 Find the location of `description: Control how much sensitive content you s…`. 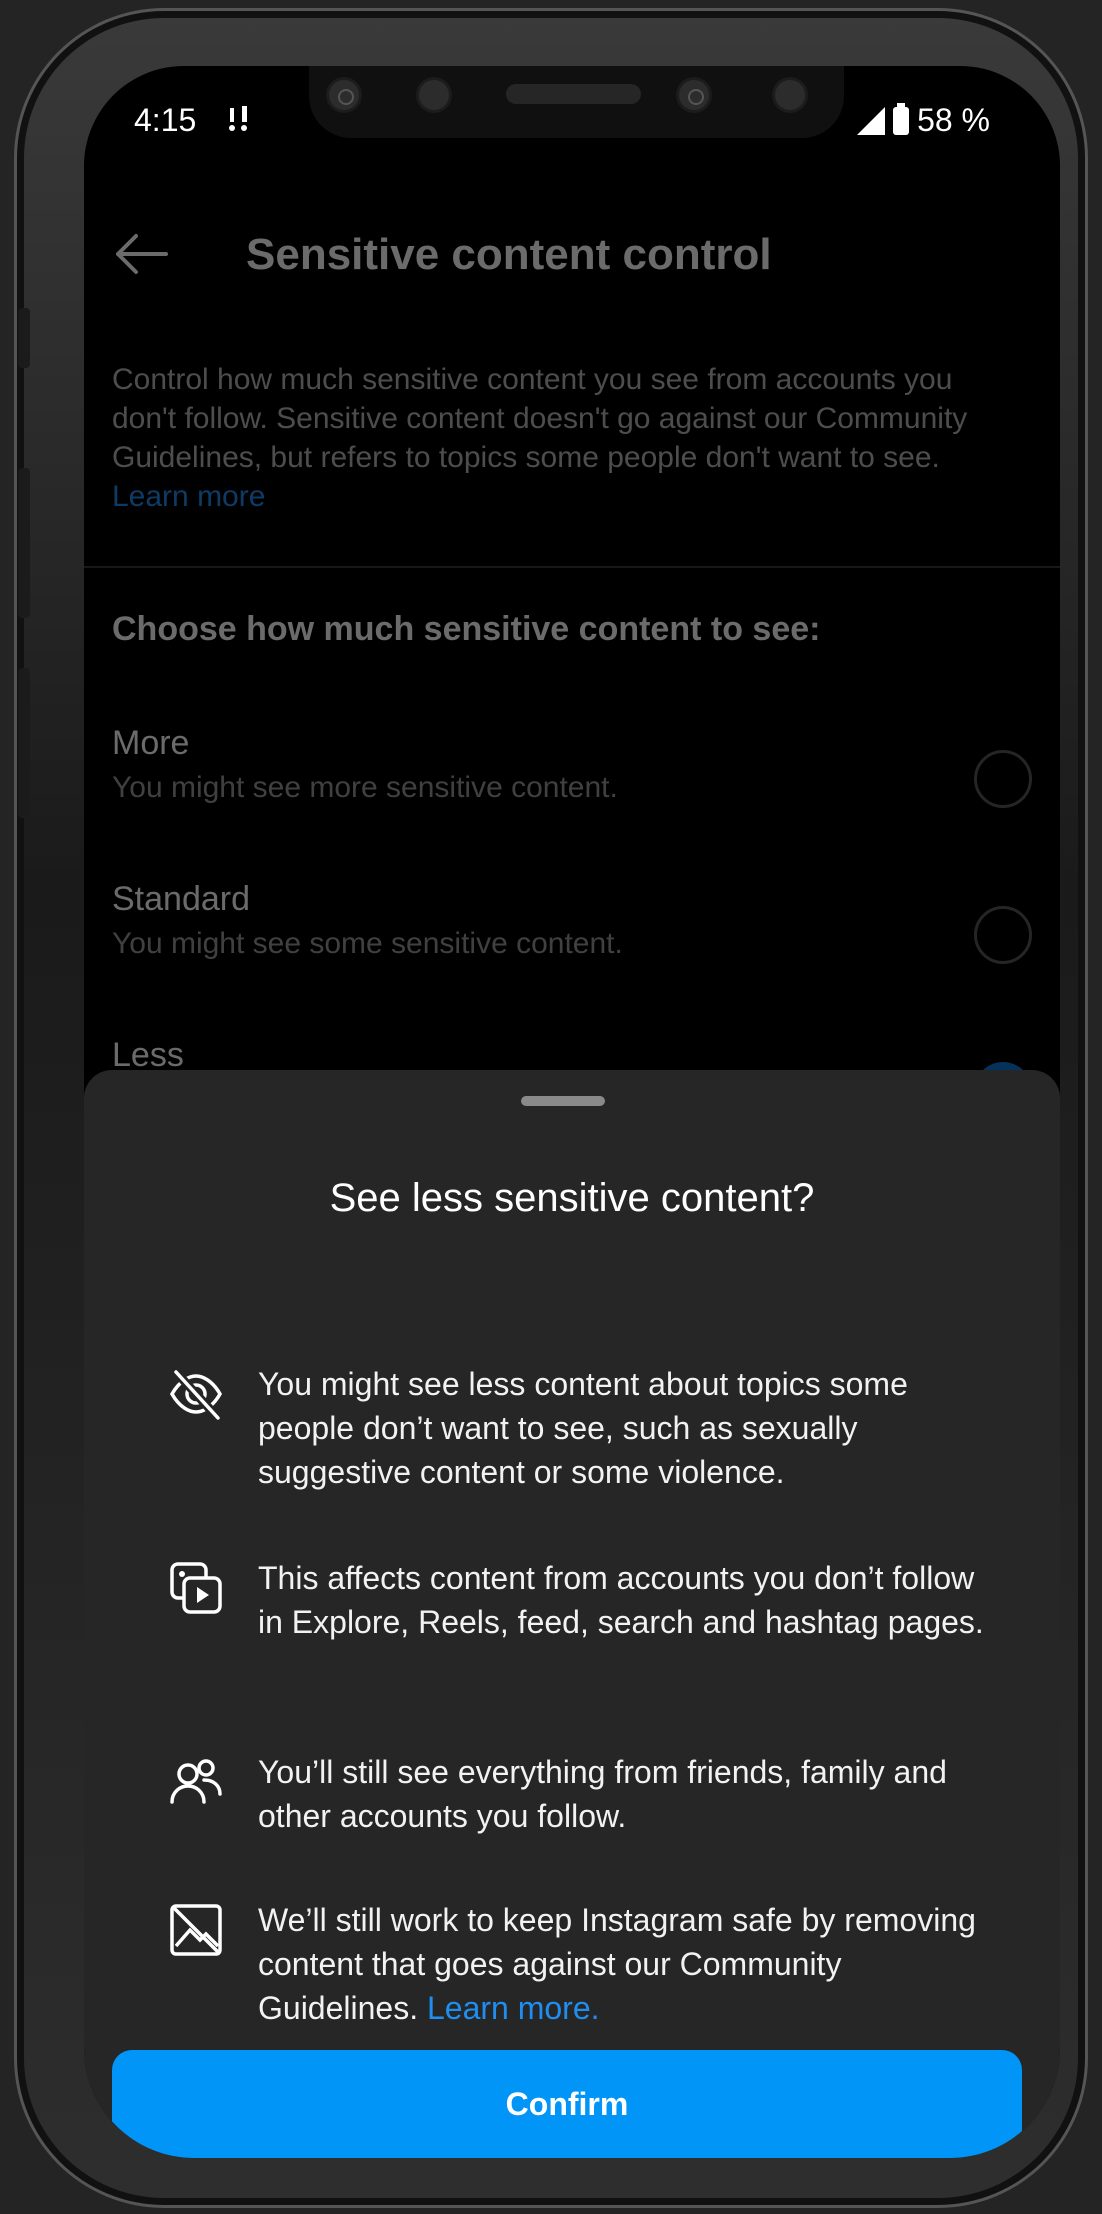

description: Control how much sensitive content you s… is located at coordinates (542, 438).